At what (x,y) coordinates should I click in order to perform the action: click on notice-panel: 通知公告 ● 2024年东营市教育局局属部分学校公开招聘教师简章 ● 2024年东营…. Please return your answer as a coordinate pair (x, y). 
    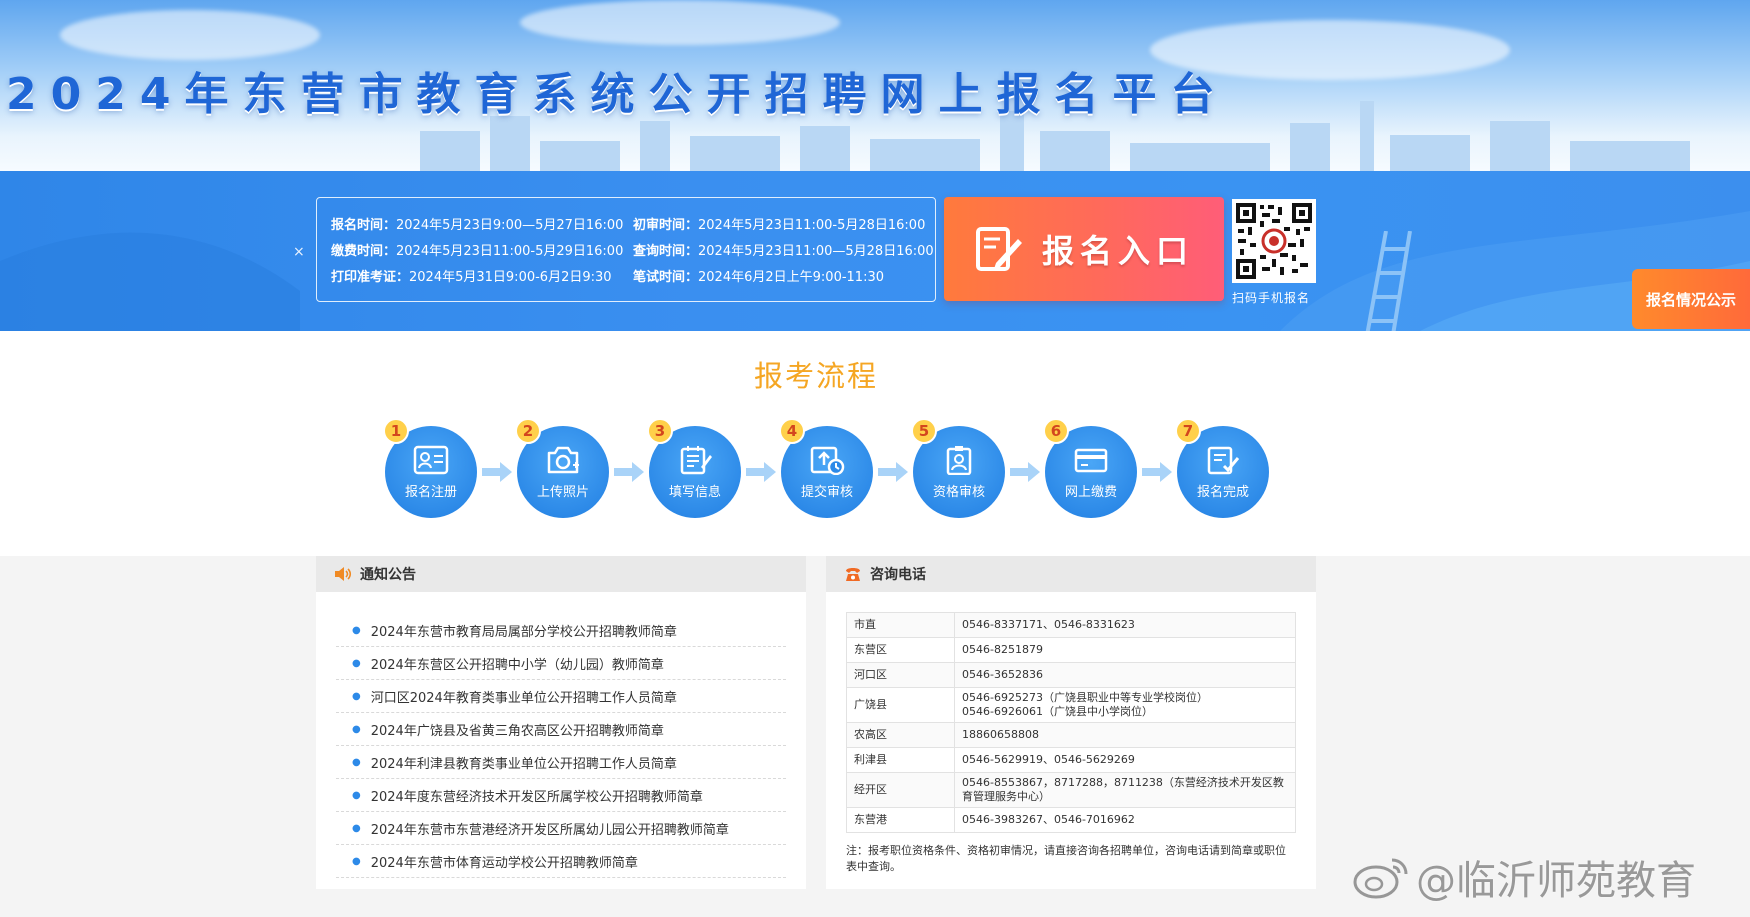
    Looking at the image, I should click on (561, 722).